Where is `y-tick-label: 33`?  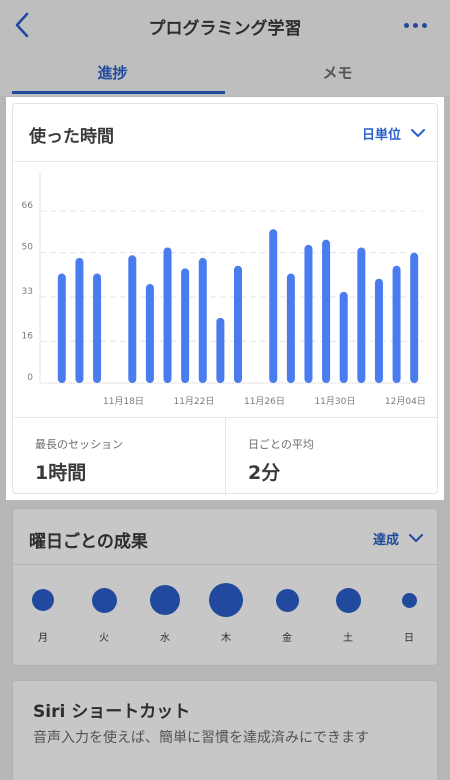 y-tick-label: 33 is located at coordinates (27, 292).